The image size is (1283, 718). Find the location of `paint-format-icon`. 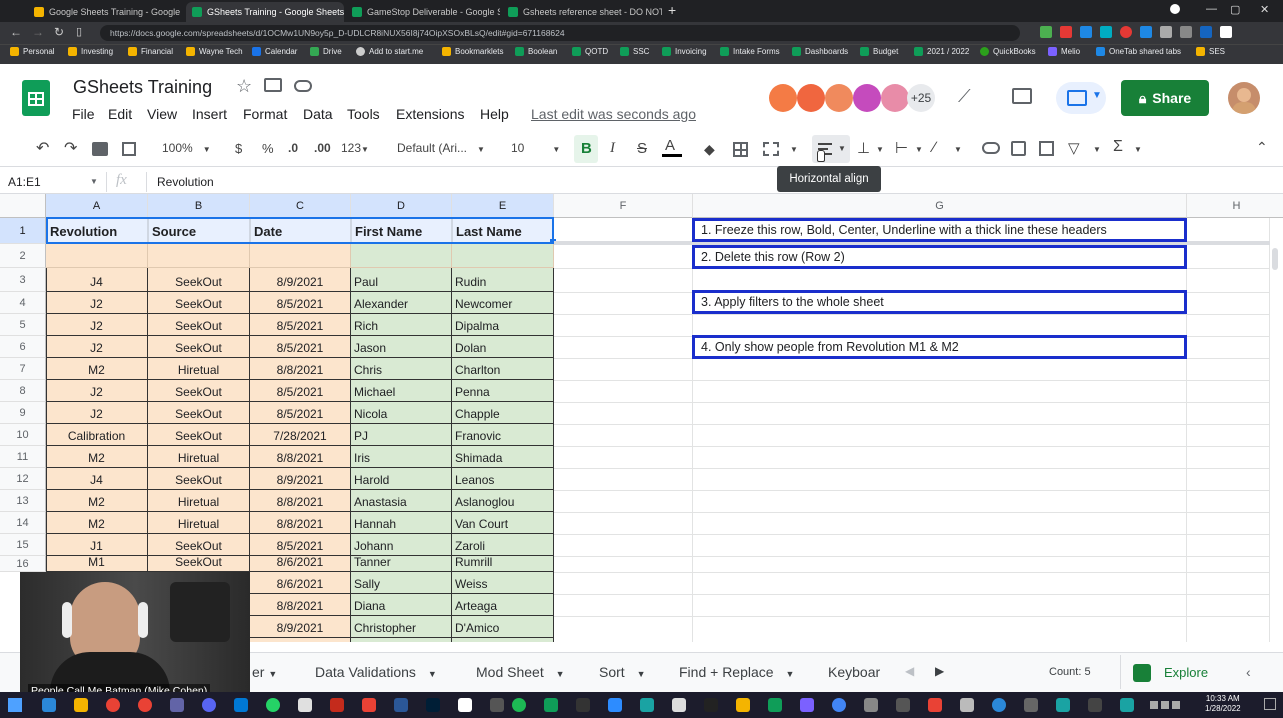

paint-format-icon is located at coordinates (129, 149).